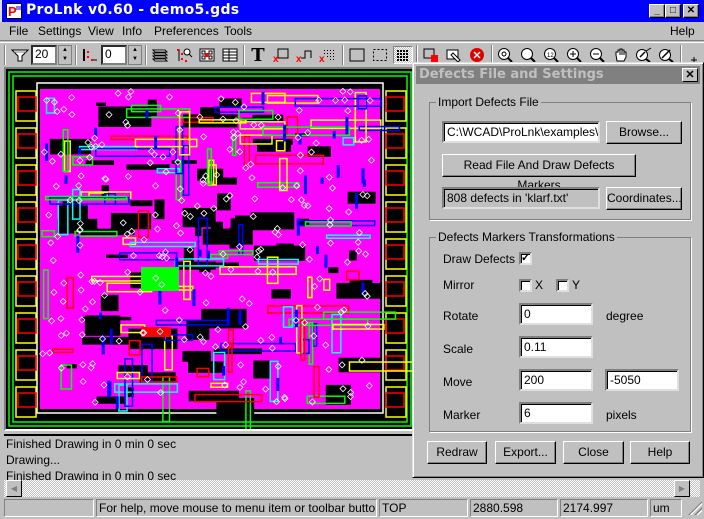 This screenshot has width=704, height=519. Describe the element at coordinates (682, 31) in the screenshot. I see `menu-help: Help` at that location.